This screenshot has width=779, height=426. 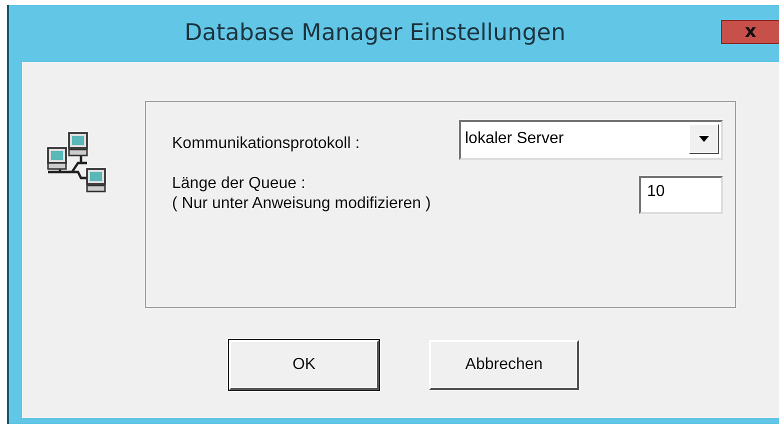 What do you see at coordinates (750, 32) in the screenshot?
I see `close-button: x` at bounding box center [750, 32].